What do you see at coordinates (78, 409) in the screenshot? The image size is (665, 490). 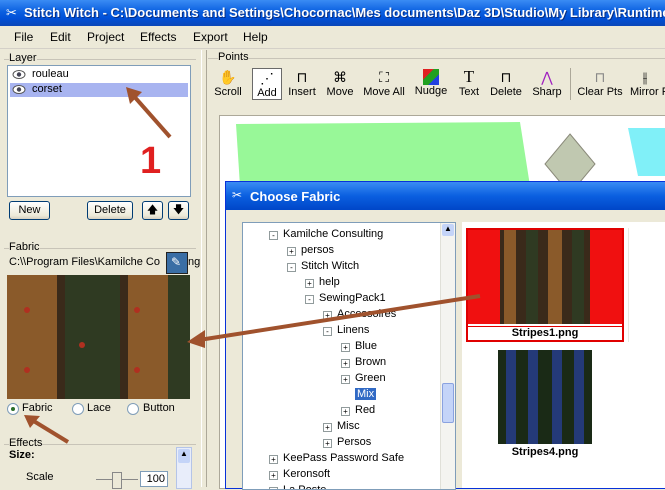 I see `radio-lace` at bounding box center [78, 409].